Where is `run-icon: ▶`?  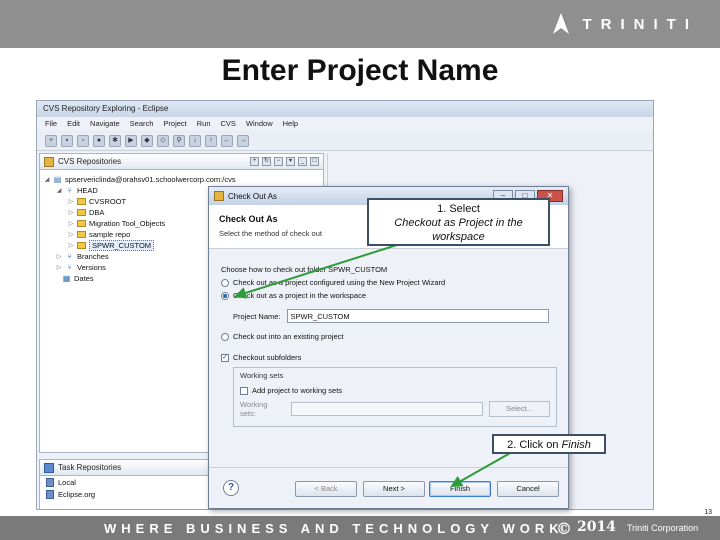 run-icon: ▶ is located at coordinates (131, 140).